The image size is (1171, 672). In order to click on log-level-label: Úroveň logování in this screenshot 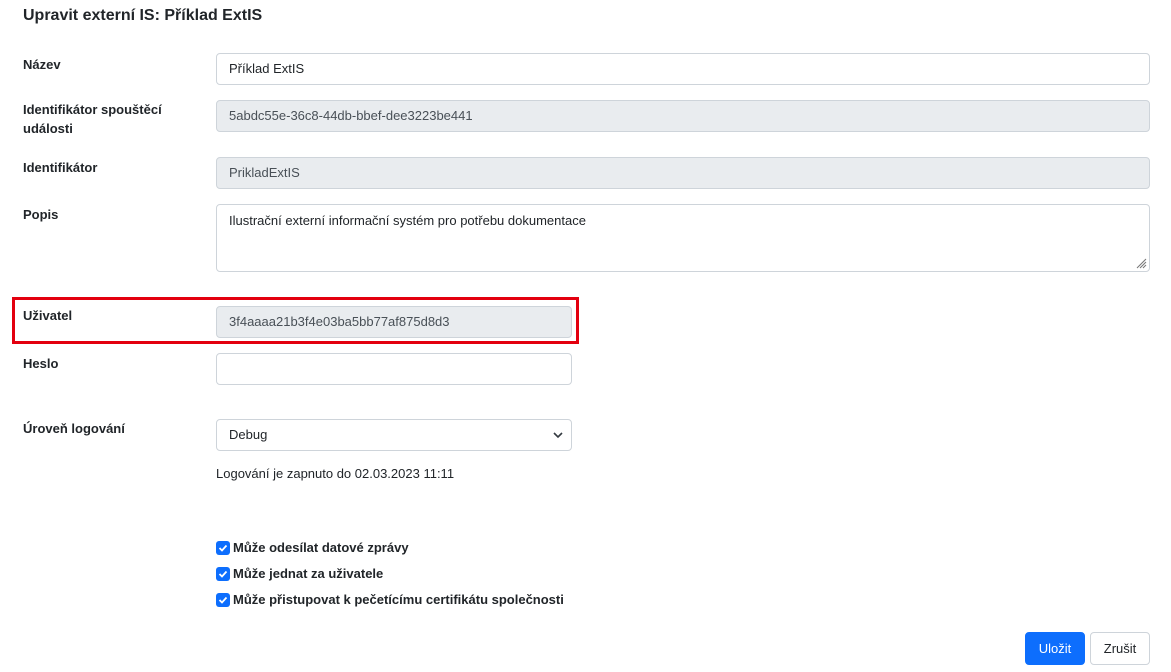, I will do `click(74, 428)`.